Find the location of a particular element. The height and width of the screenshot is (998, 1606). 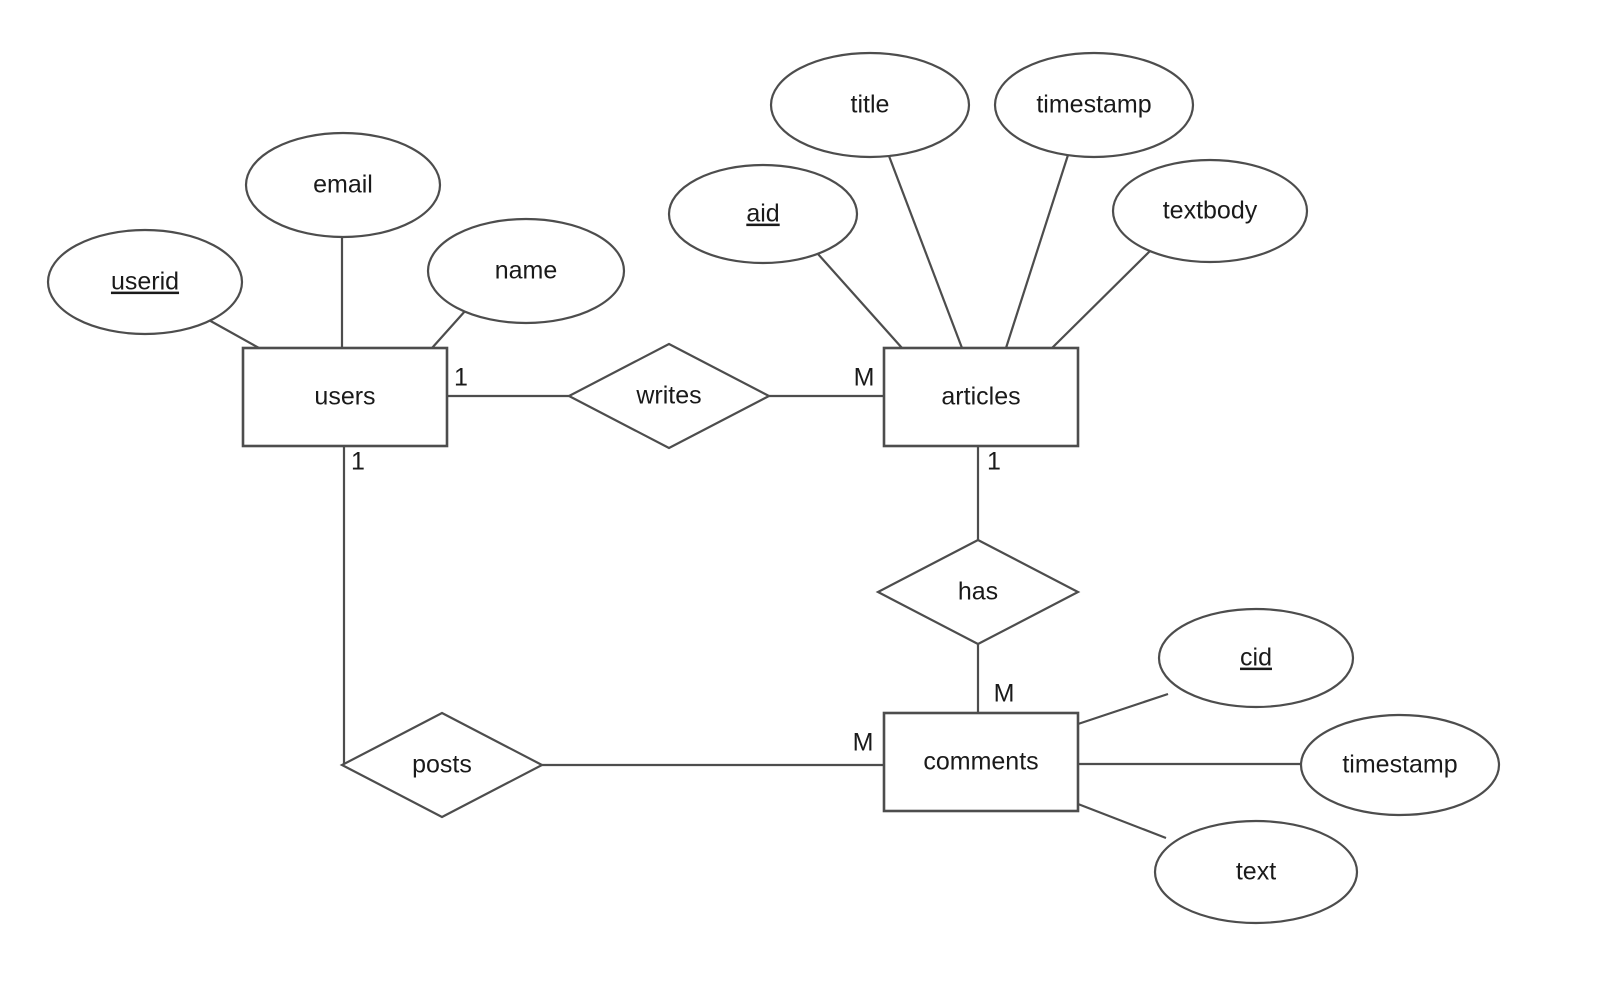

entity-label: articles is located at coordinates (980, 397).